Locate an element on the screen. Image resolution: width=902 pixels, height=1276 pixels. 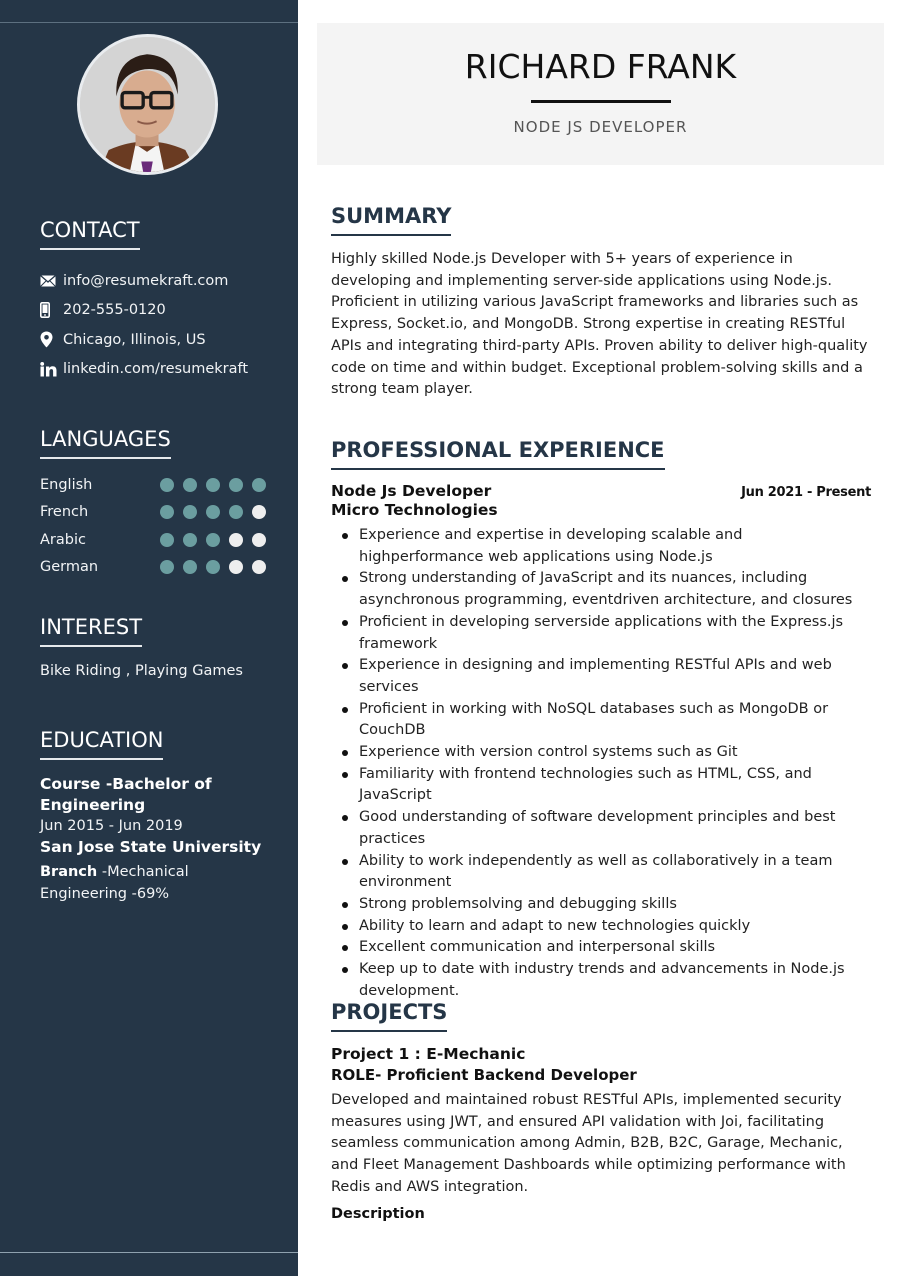
job-role: Node Js Developer is located at coordinates (411, 491).